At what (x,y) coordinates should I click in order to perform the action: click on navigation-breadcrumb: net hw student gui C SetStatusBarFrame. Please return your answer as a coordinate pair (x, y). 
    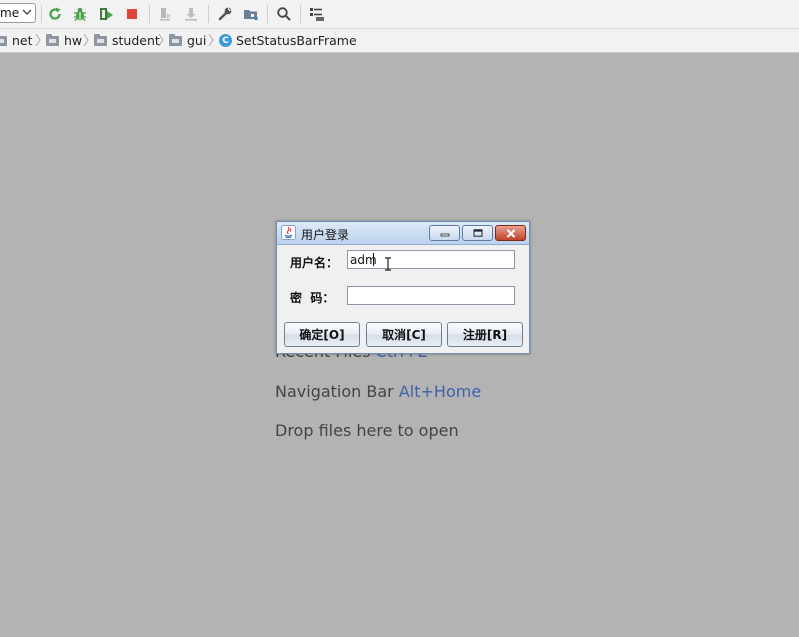
    Looking at the image, I should click on (399, 41).